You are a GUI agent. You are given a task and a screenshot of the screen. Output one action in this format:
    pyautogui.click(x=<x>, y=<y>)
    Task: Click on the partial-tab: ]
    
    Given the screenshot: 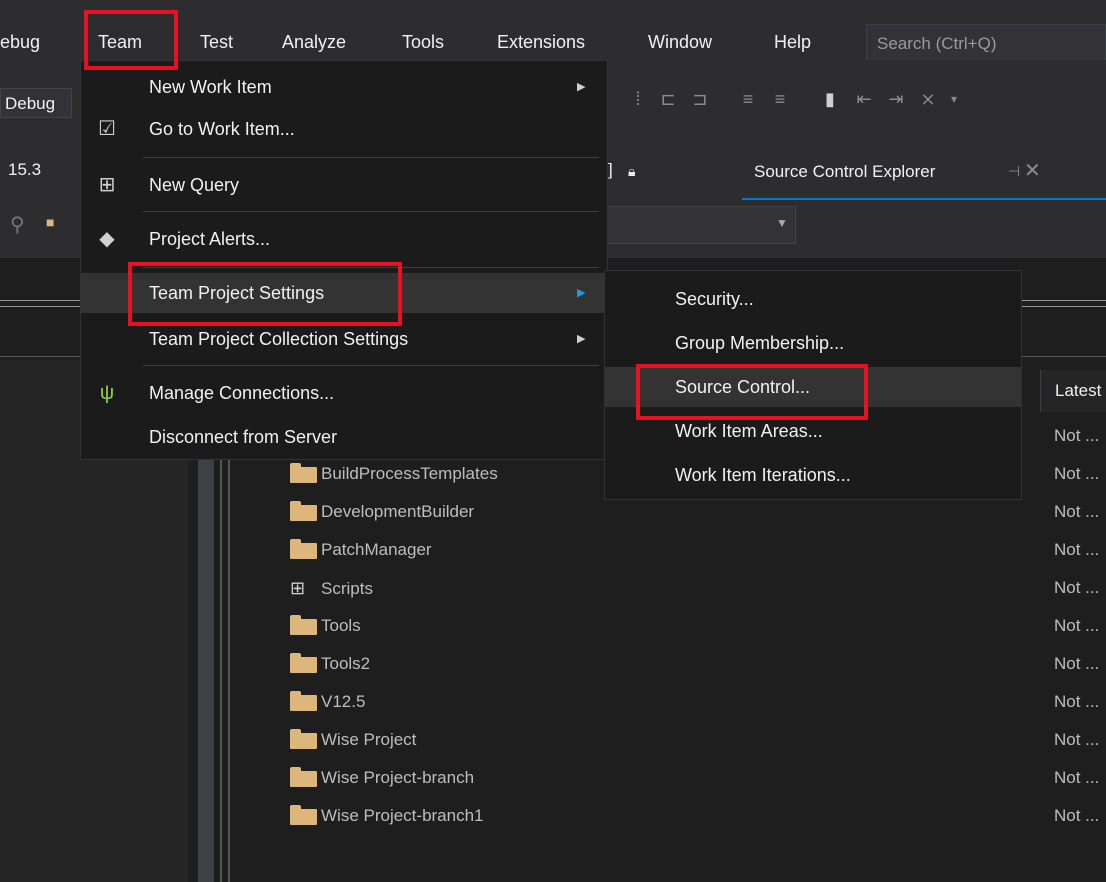 What is the action you would take?
    pyautogui.click(x=610, y=170)
    